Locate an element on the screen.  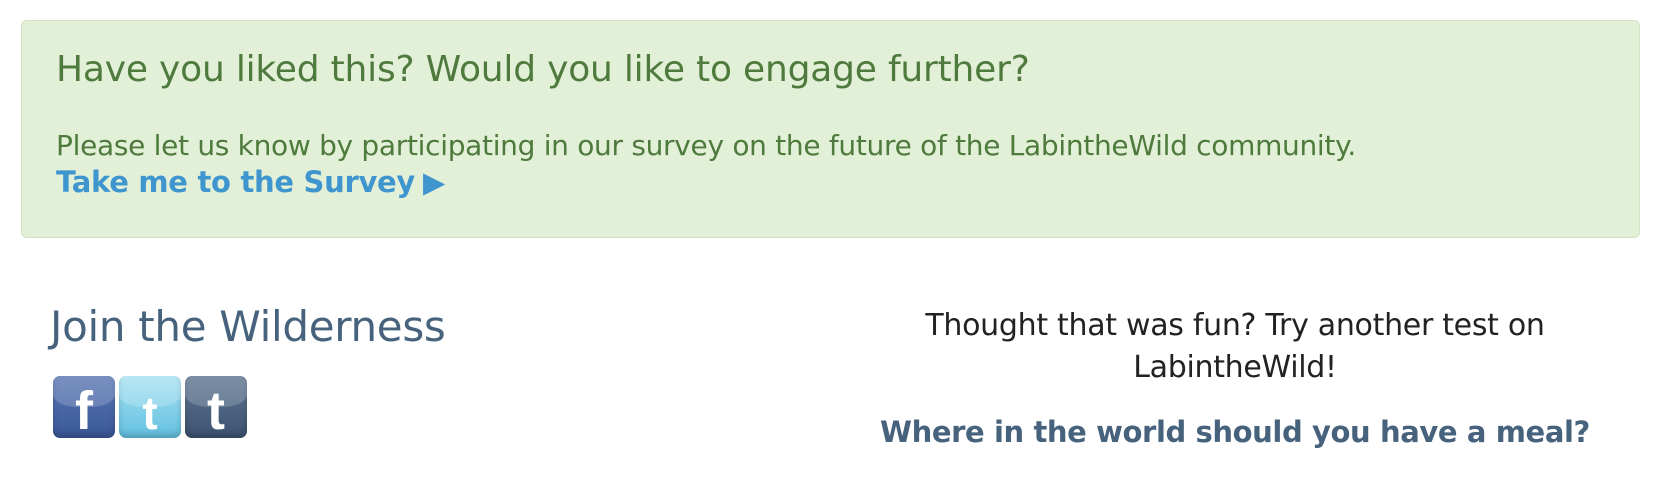
survey-link: Take me to the Survey ▶ is located at coordinates (250, 182).